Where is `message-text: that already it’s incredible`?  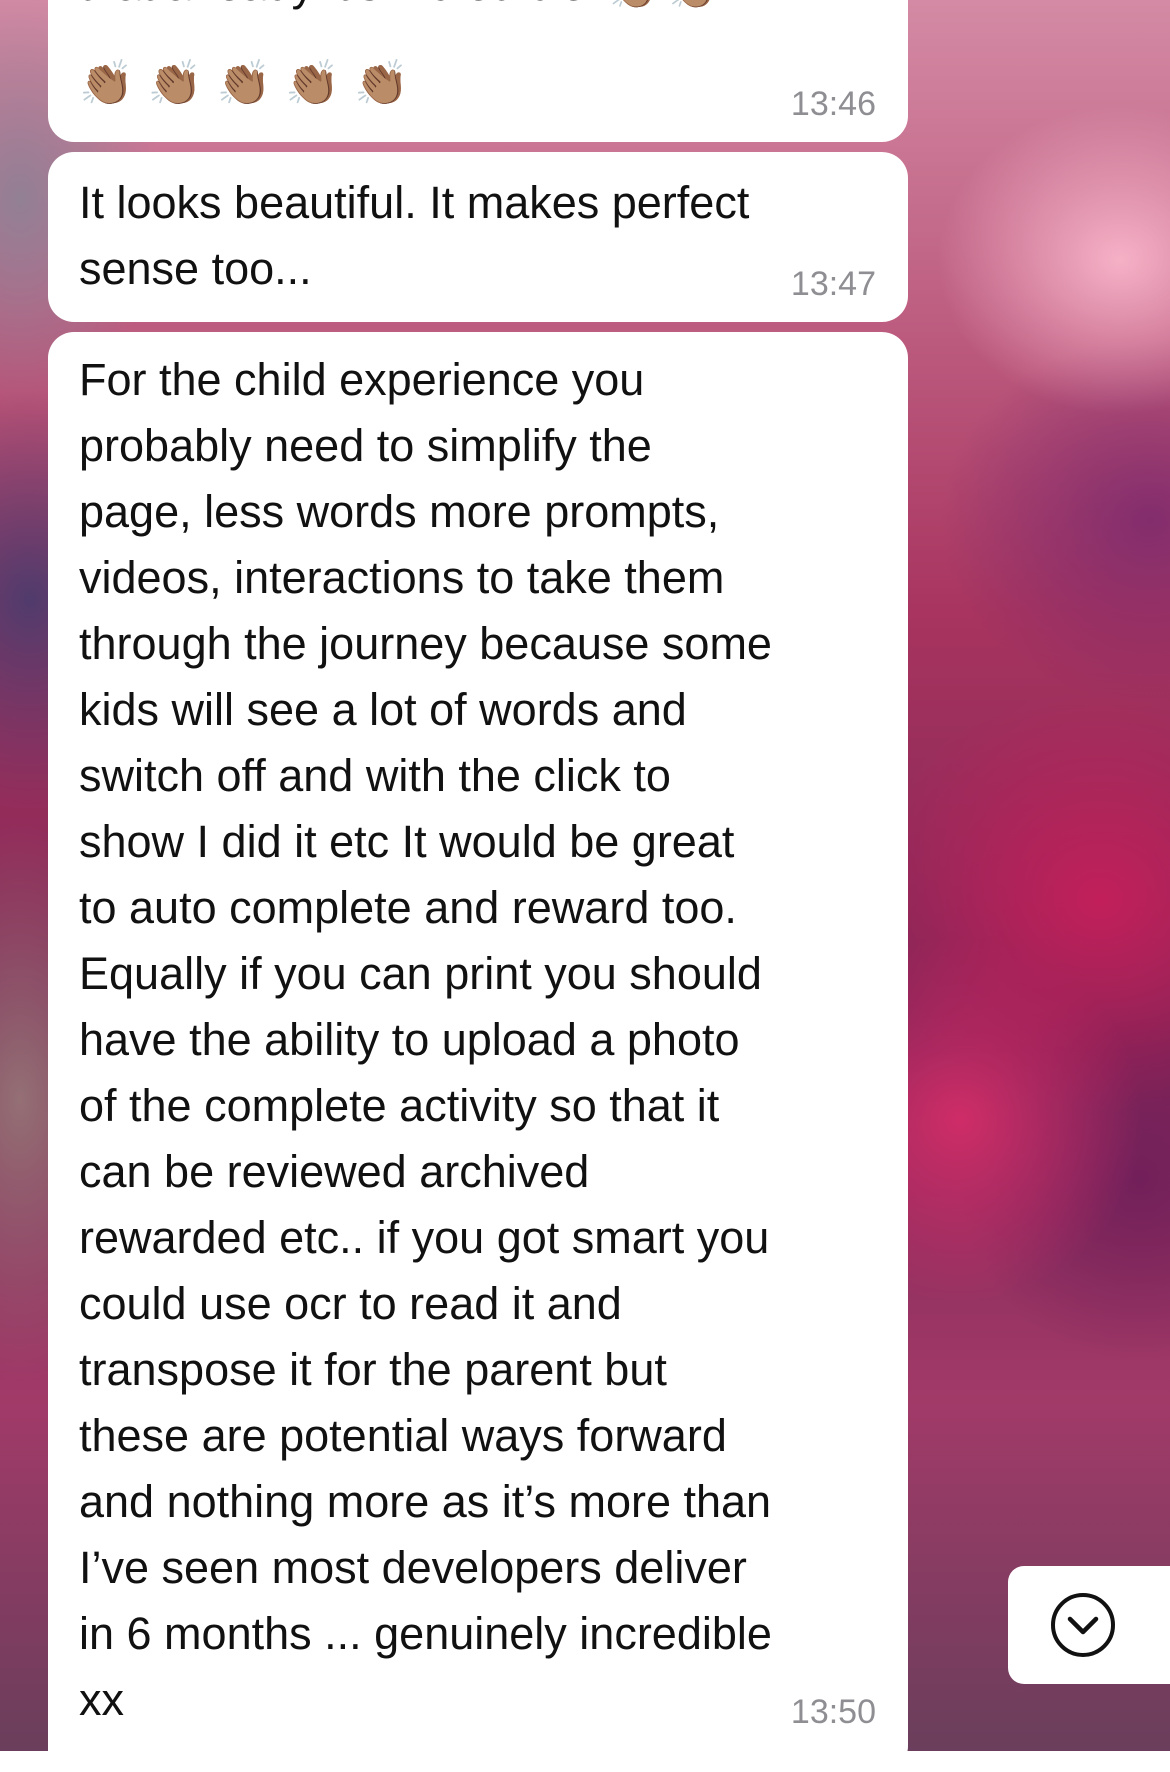 message-text: that already it’s incredible is located at coordinates (332, 5).